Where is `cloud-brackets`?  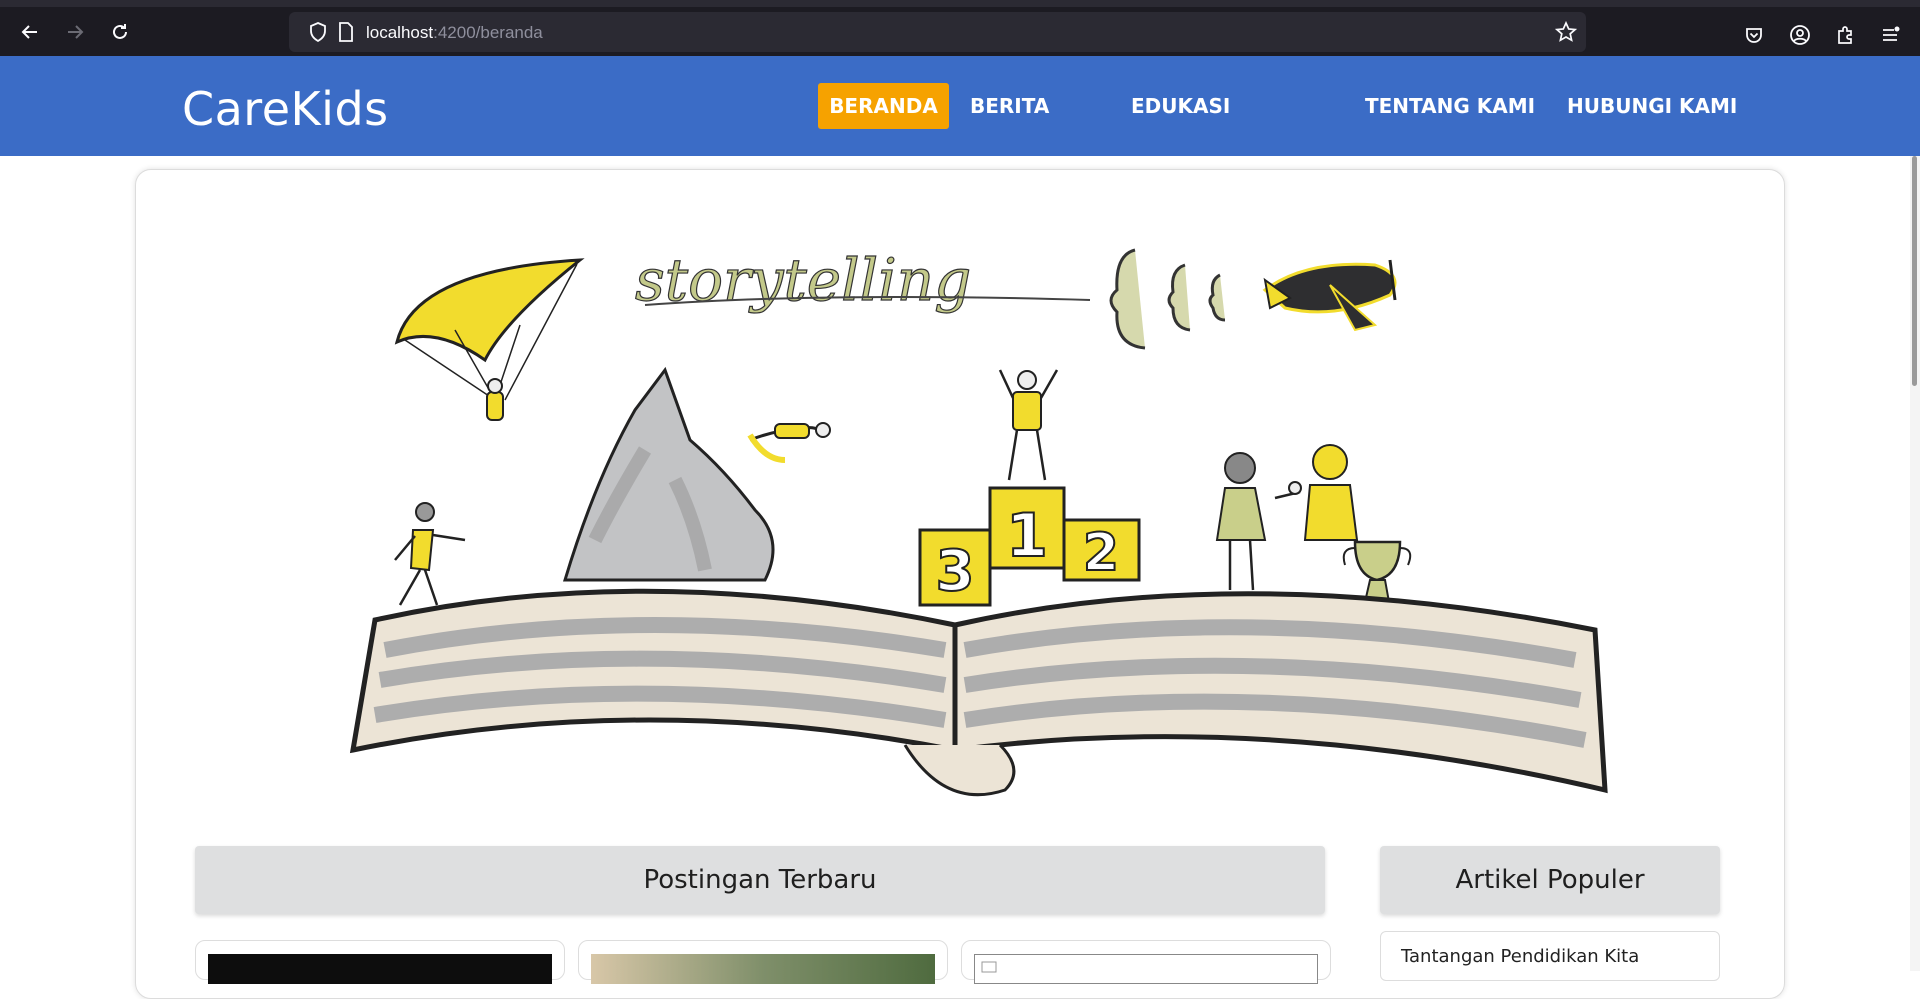
cloud-brackets is located at coordinates (1167, 299).